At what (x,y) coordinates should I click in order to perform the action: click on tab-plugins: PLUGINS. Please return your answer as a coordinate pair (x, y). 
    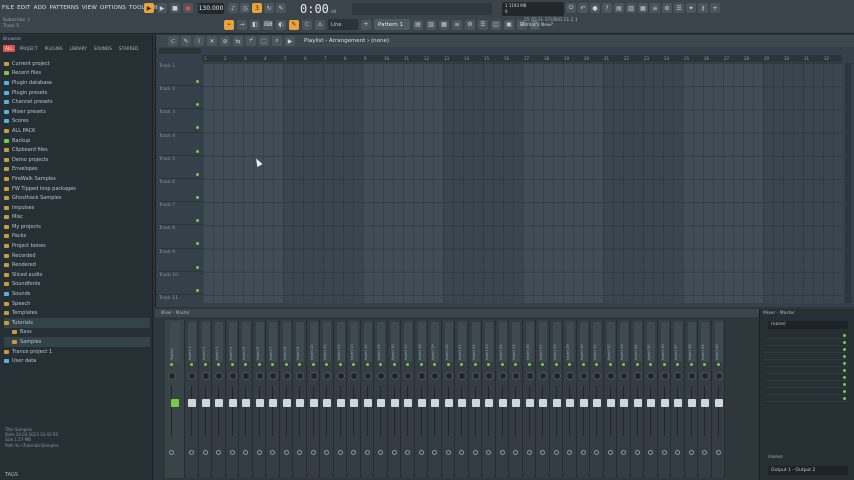
    Looking at the image, I should click on (54, 48).